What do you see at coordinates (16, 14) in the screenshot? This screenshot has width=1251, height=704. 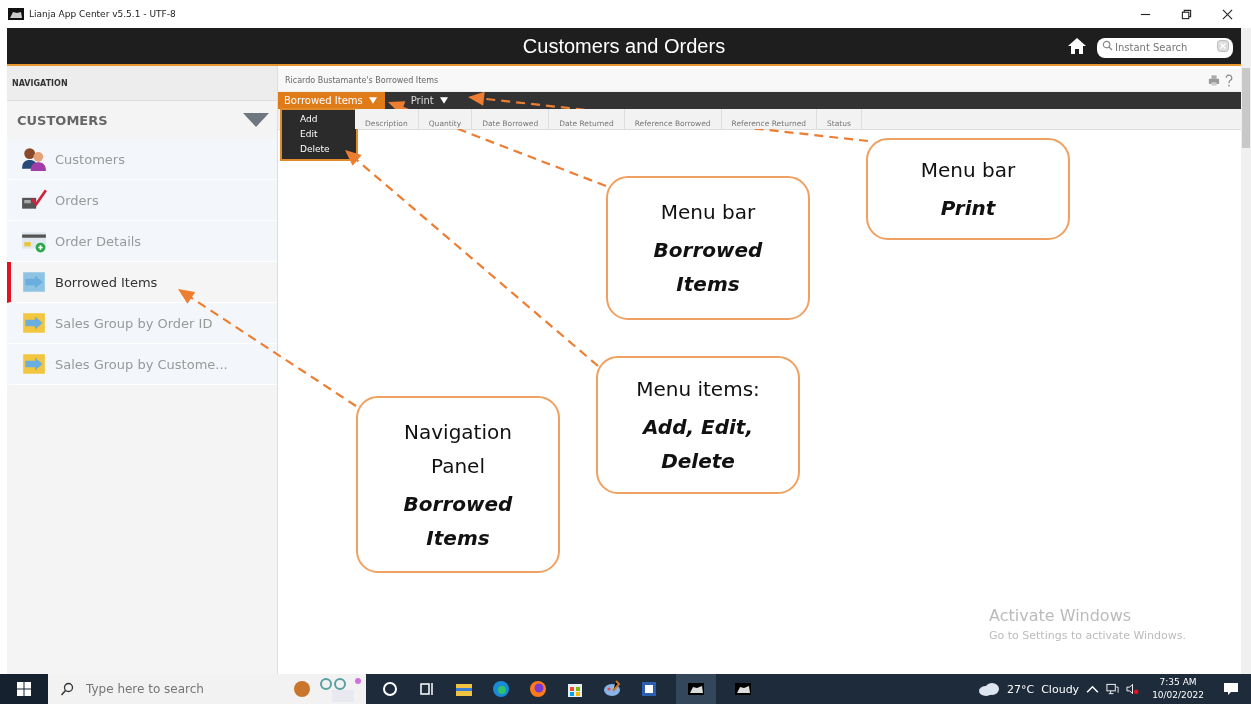 I see `app-logo-icon` at bounding box center [16, 14].